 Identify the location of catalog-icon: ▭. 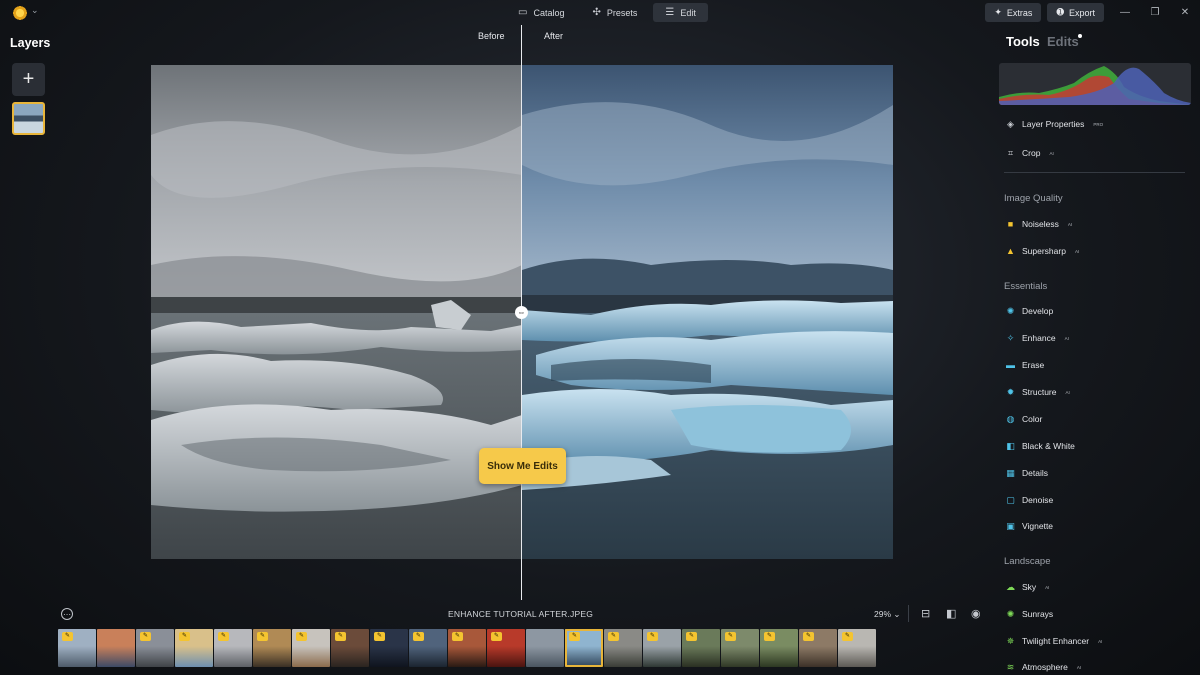
(523, 12).